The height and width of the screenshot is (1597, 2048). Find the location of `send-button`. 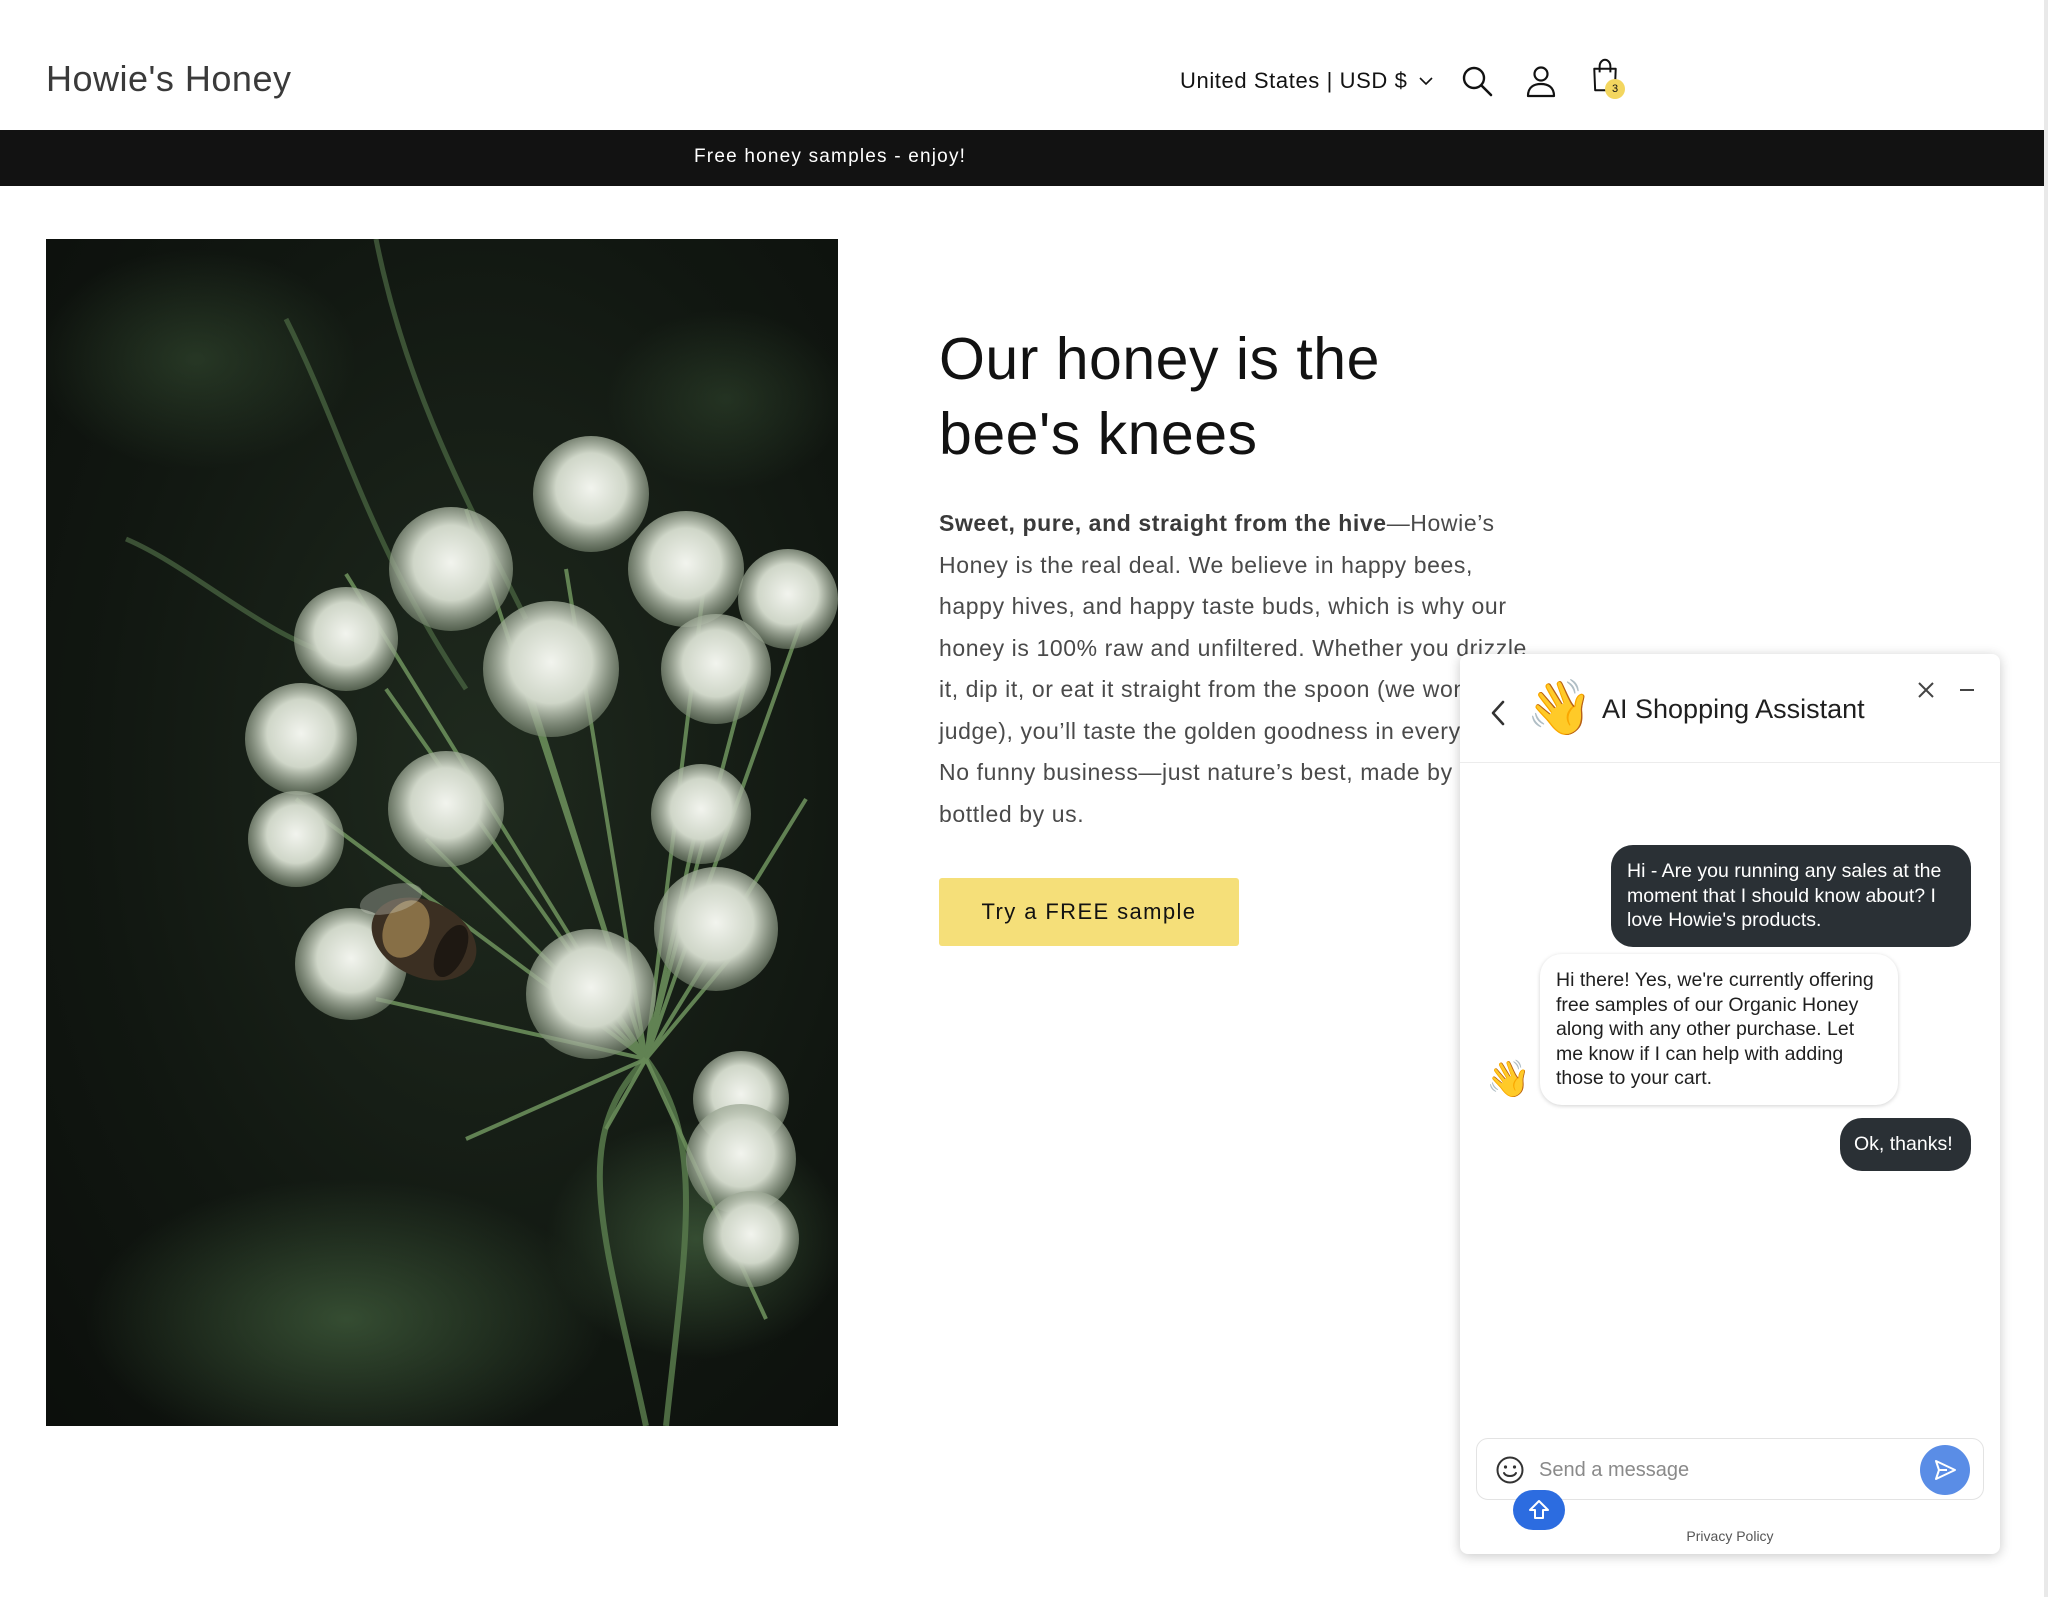

send-button is located at coordinates (1945, 1470).